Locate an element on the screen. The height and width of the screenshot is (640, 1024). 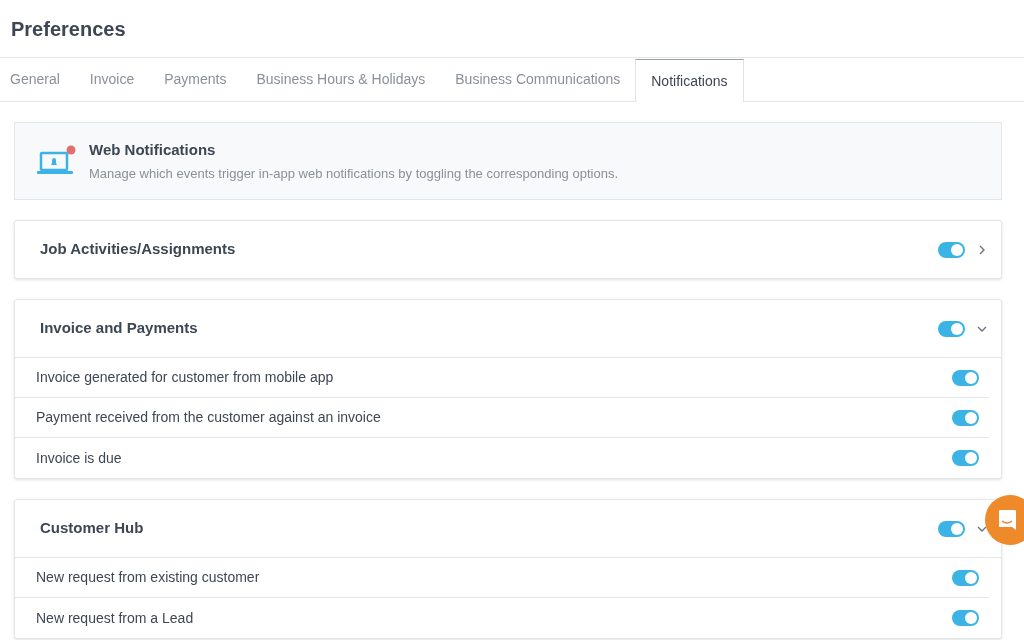
chat-button is located at coordinates (1004, 520).